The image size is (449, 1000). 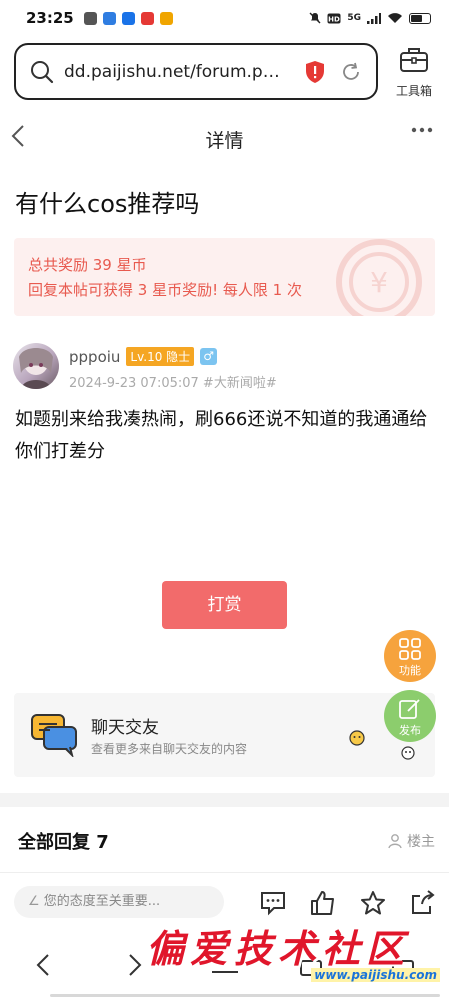 I want to click on function-fab: 功能, so click(x=410, y=656).